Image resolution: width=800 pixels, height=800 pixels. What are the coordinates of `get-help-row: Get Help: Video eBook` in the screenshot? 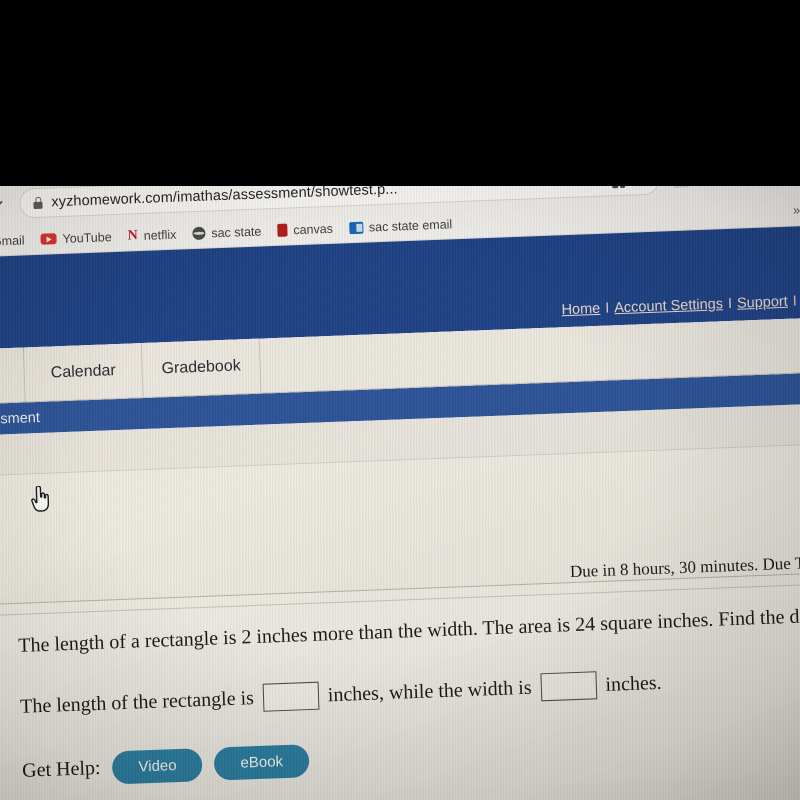 It's located at (411, 751).